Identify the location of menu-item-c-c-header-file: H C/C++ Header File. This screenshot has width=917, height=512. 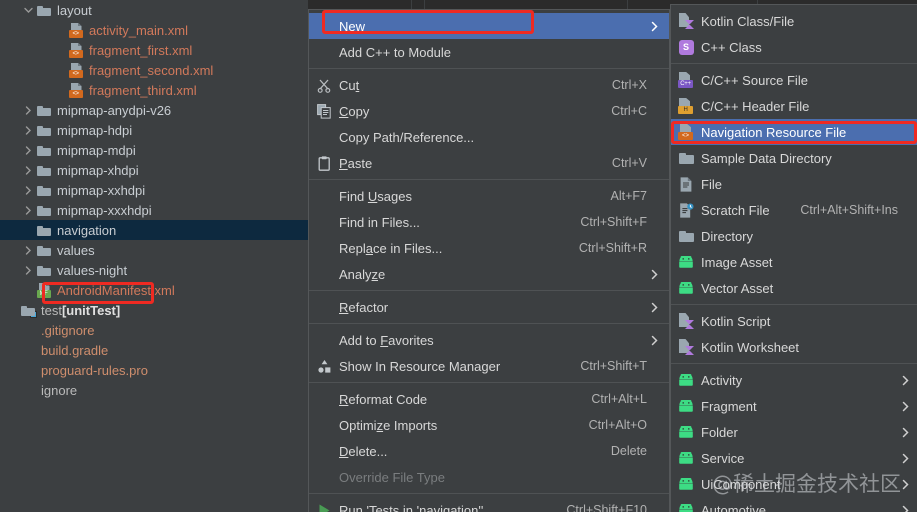
(794, 106).